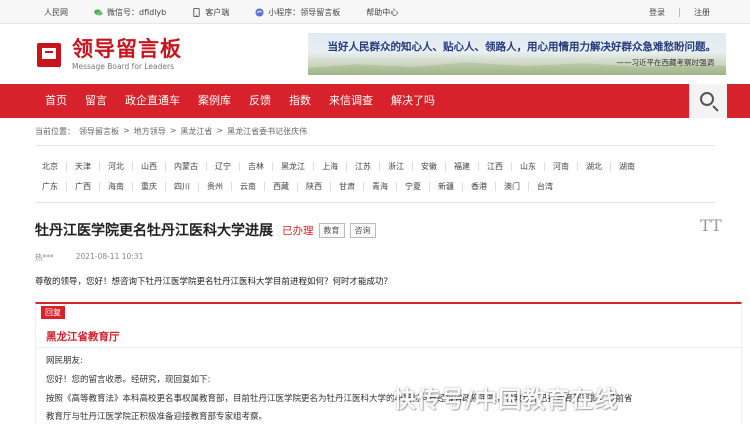  Describe the element at coordinates (123, 66) in the screenshot. I see `logo-subtitle: Message Board for Leaders` at that location.